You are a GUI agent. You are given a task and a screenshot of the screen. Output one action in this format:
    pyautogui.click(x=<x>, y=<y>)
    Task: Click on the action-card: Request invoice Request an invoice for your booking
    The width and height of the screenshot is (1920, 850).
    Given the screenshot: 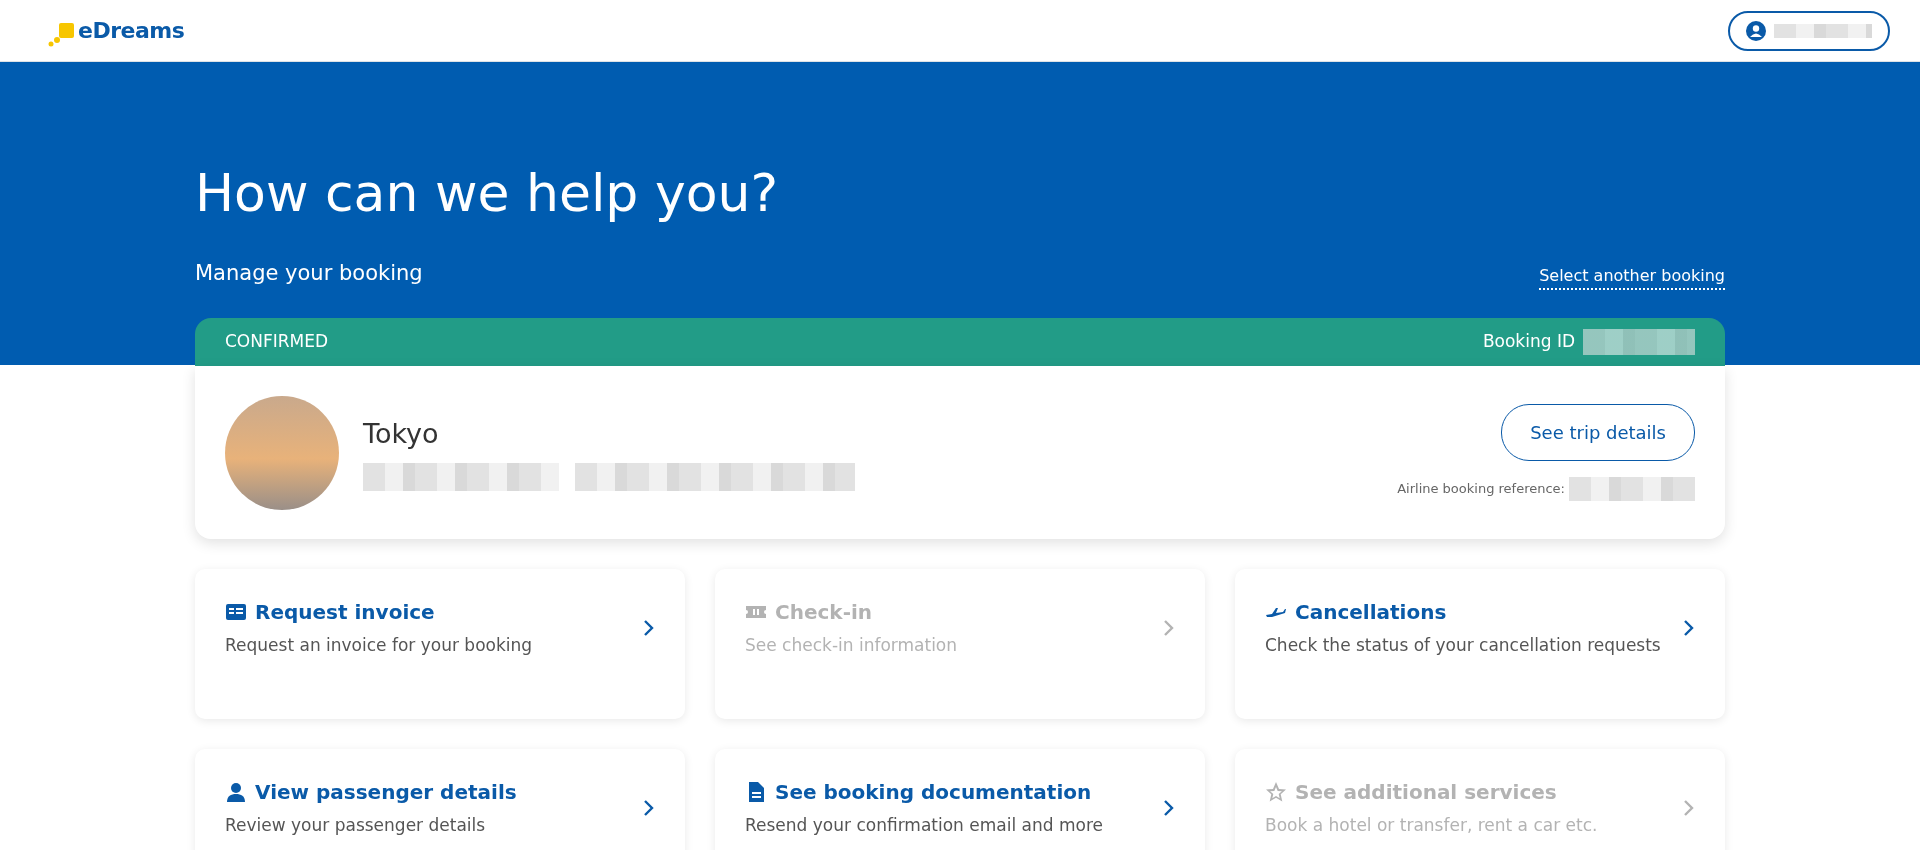 What is the action you would take?
    pyautogui.click(x=440, y=644)
    